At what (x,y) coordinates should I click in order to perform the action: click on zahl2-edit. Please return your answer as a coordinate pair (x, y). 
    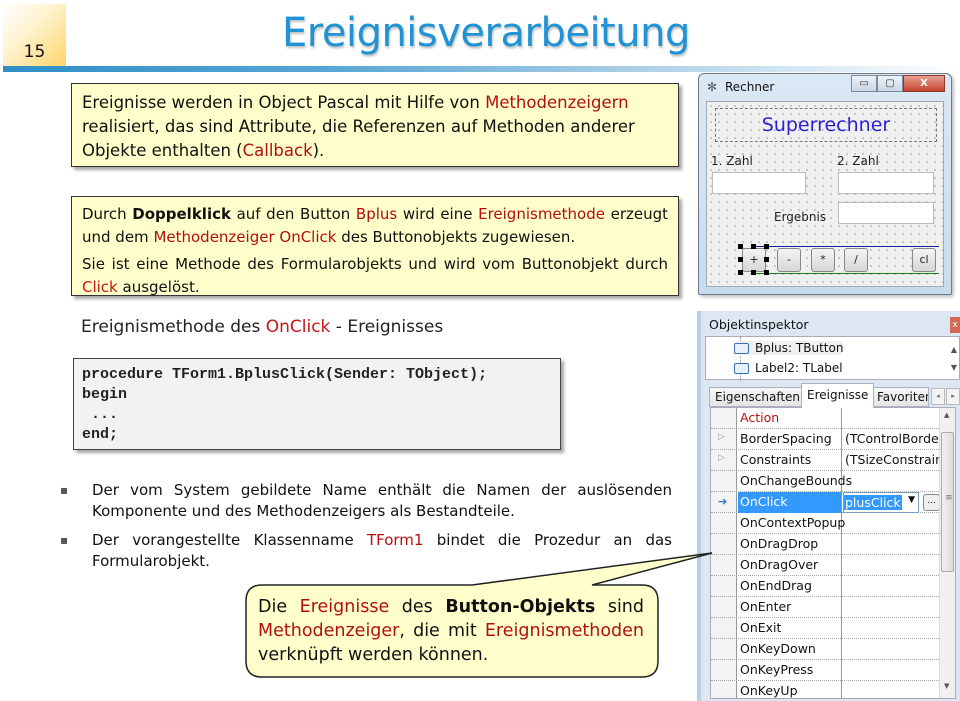
    Looking at the image, I should click on (886, 183).